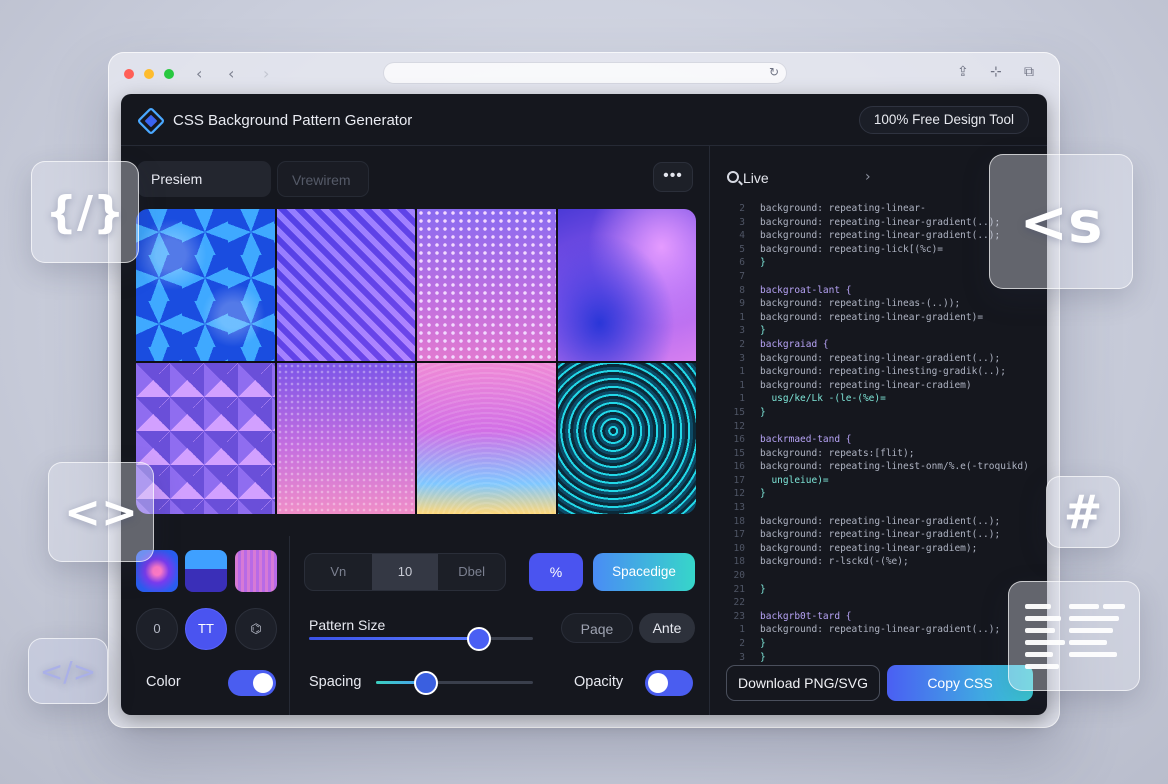  Describe the element at coordinates (157, 629) in the screenshot. I see `shape-circle-button: 0` at that location.